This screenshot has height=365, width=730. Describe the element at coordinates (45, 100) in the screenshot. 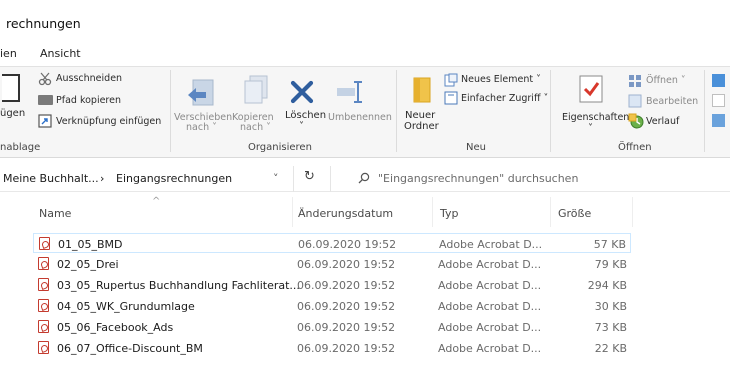

I see `copy-path-icon` at that location.